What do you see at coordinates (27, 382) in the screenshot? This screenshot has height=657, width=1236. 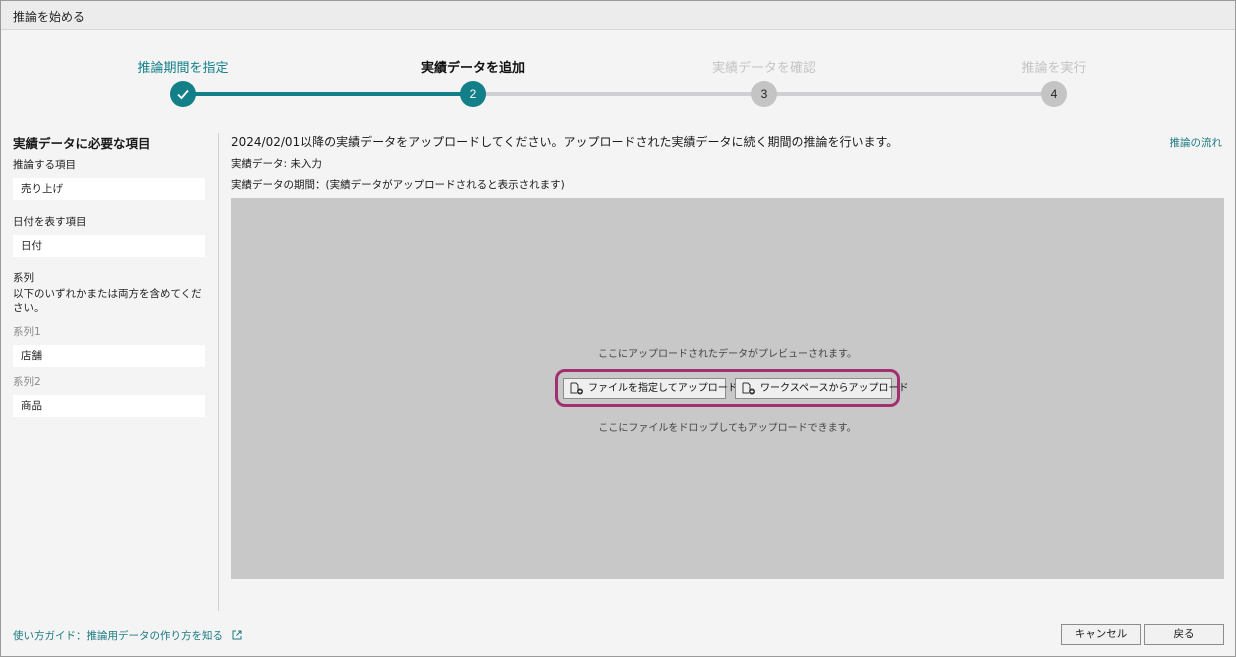 I see `series-2-label: 系列2` at bounding box center [27, 382].